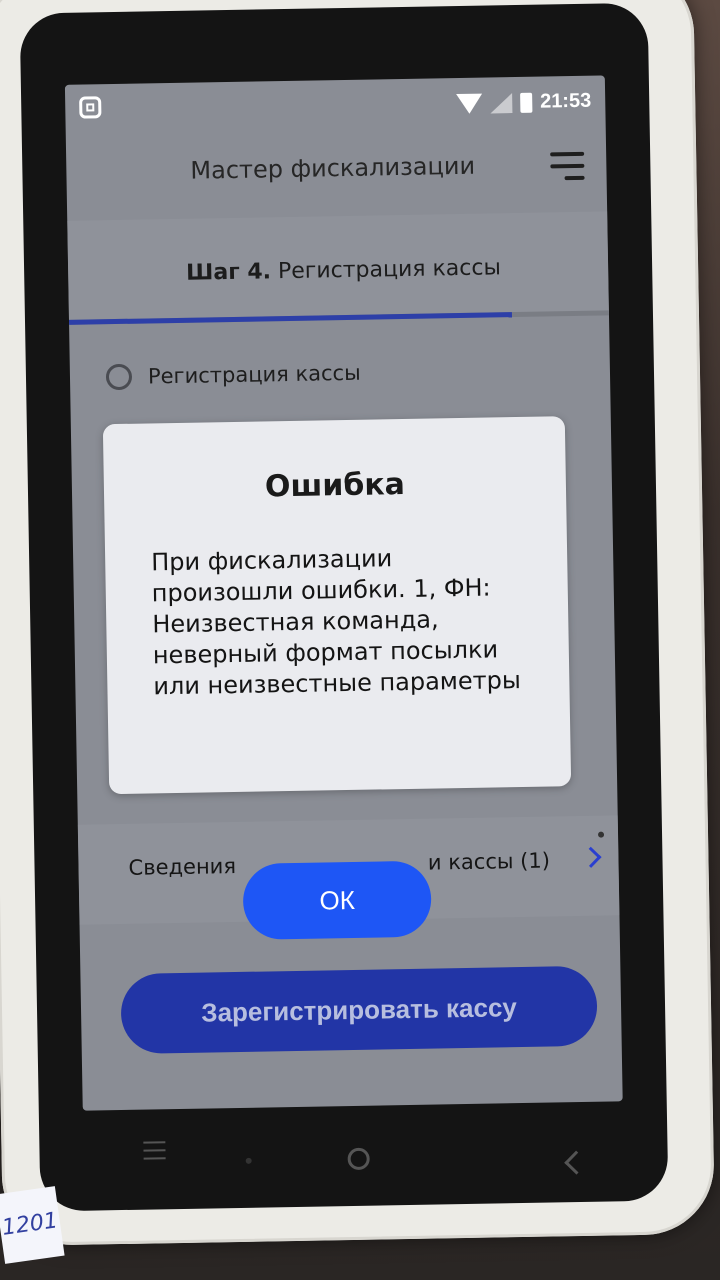 The height and width of the screenshot is (1280, 720). I want to click on nav-menu-icon, so click(154, 1153).